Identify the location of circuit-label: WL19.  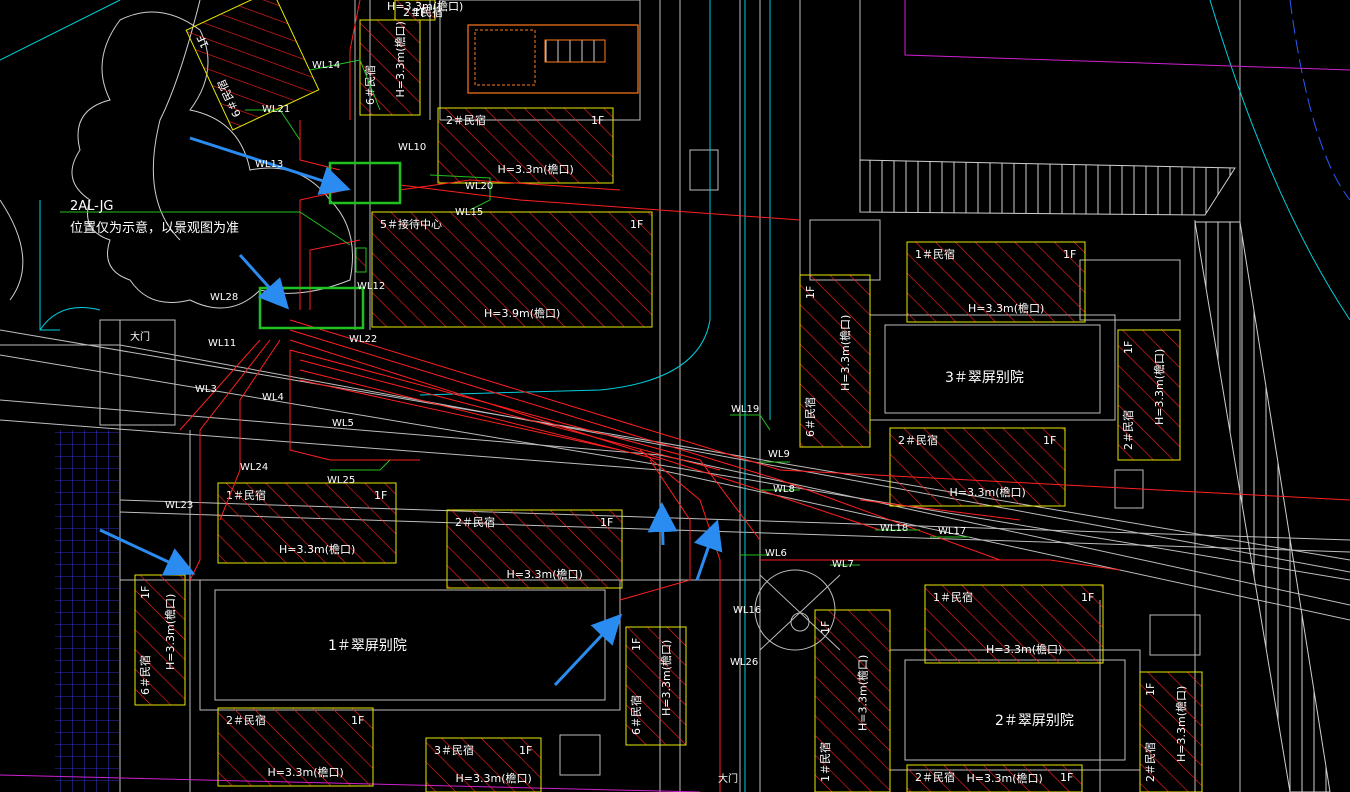
(745, 409).